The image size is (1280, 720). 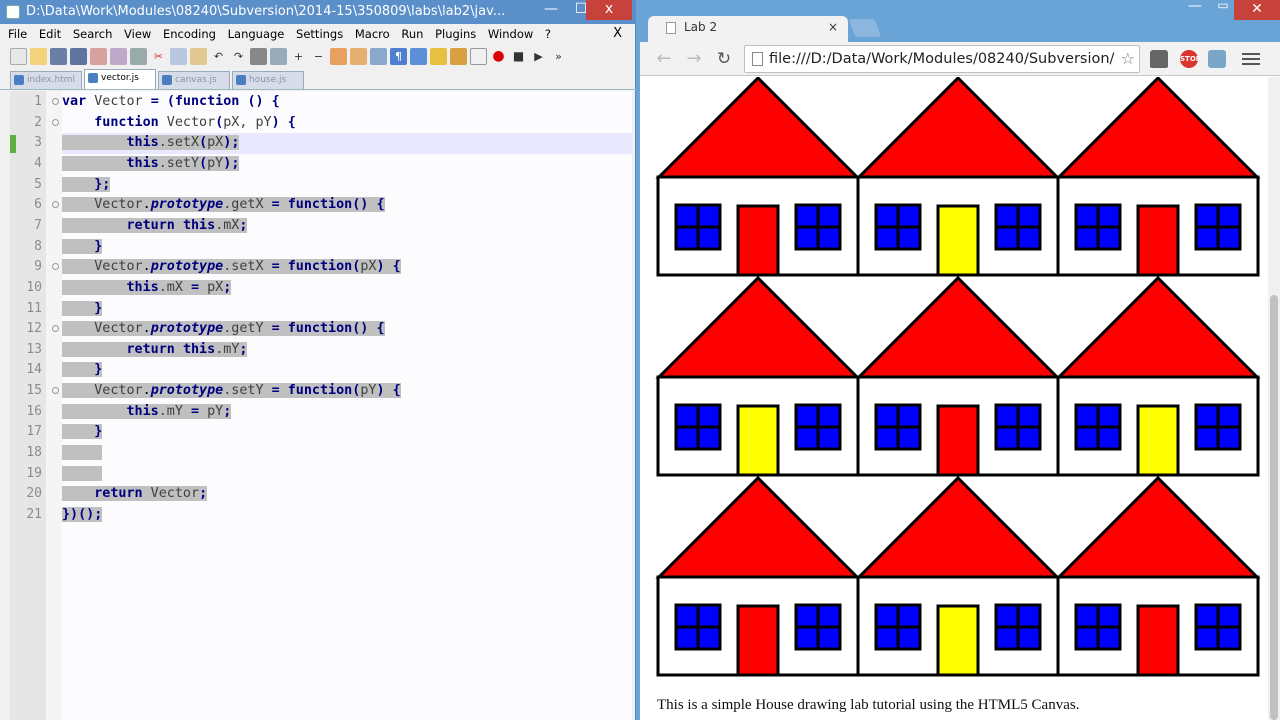 What do you see at coordinates (223, 329) in the screenshot?
I see `code-line: Vector.prototype.getY = function() {` at bounding box center [223, 329].